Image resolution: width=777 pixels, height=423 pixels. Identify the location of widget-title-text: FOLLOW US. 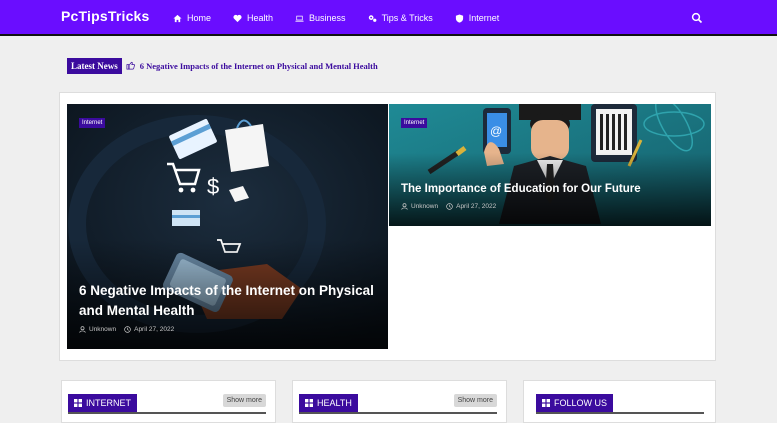
(581, 403).